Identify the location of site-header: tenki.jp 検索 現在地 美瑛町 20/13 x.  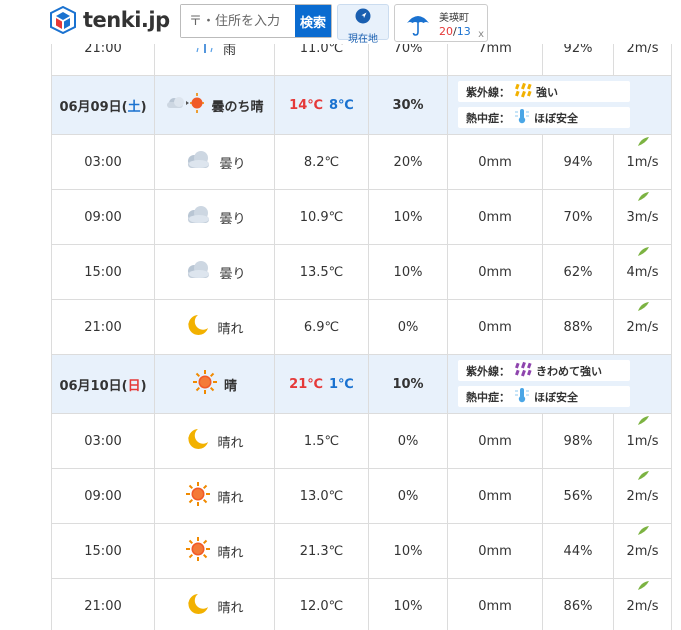
(340, 22).